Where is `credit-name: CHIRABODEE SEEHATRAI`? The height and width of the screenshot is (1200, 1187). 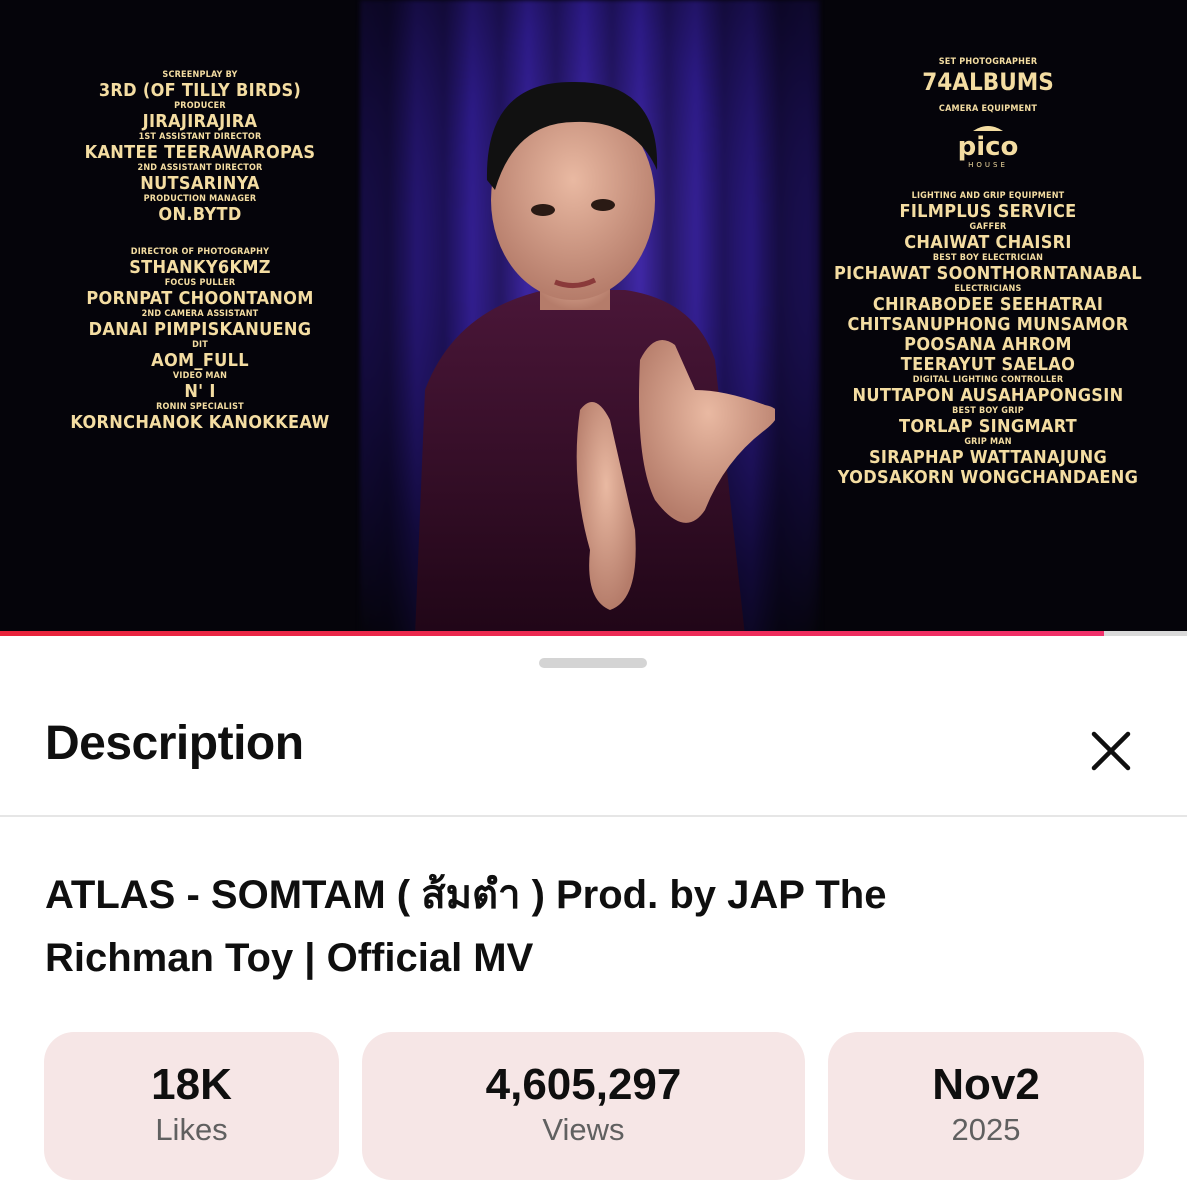
credit-name: CHIRABODEE SEEHATRAI is located at coordinates (988, 304).